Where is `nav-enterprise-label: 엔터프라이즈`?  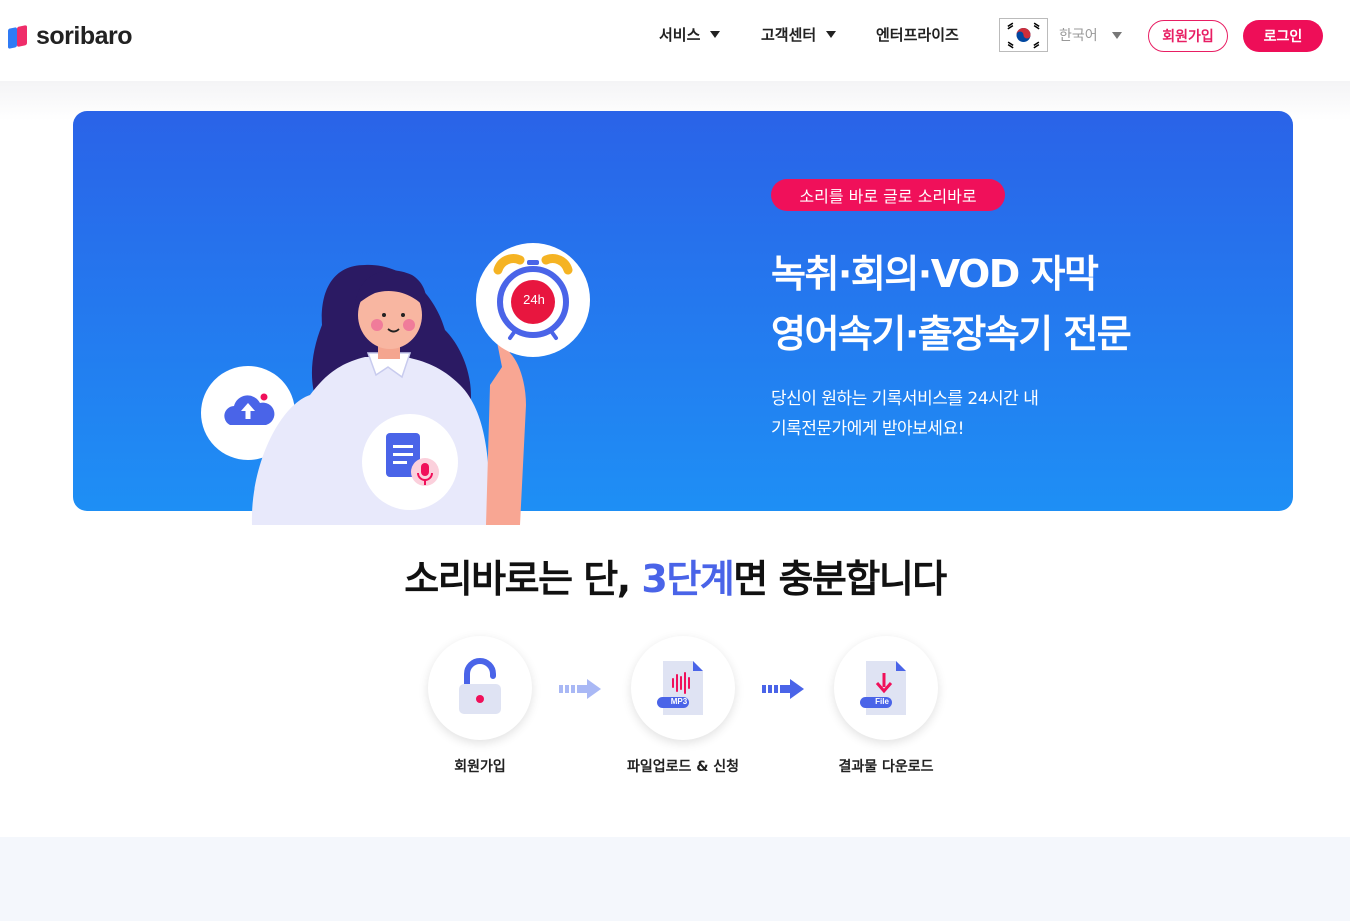 nav-enterprise-label: 엔터프라이즈 is located at coordinates (917, 35).